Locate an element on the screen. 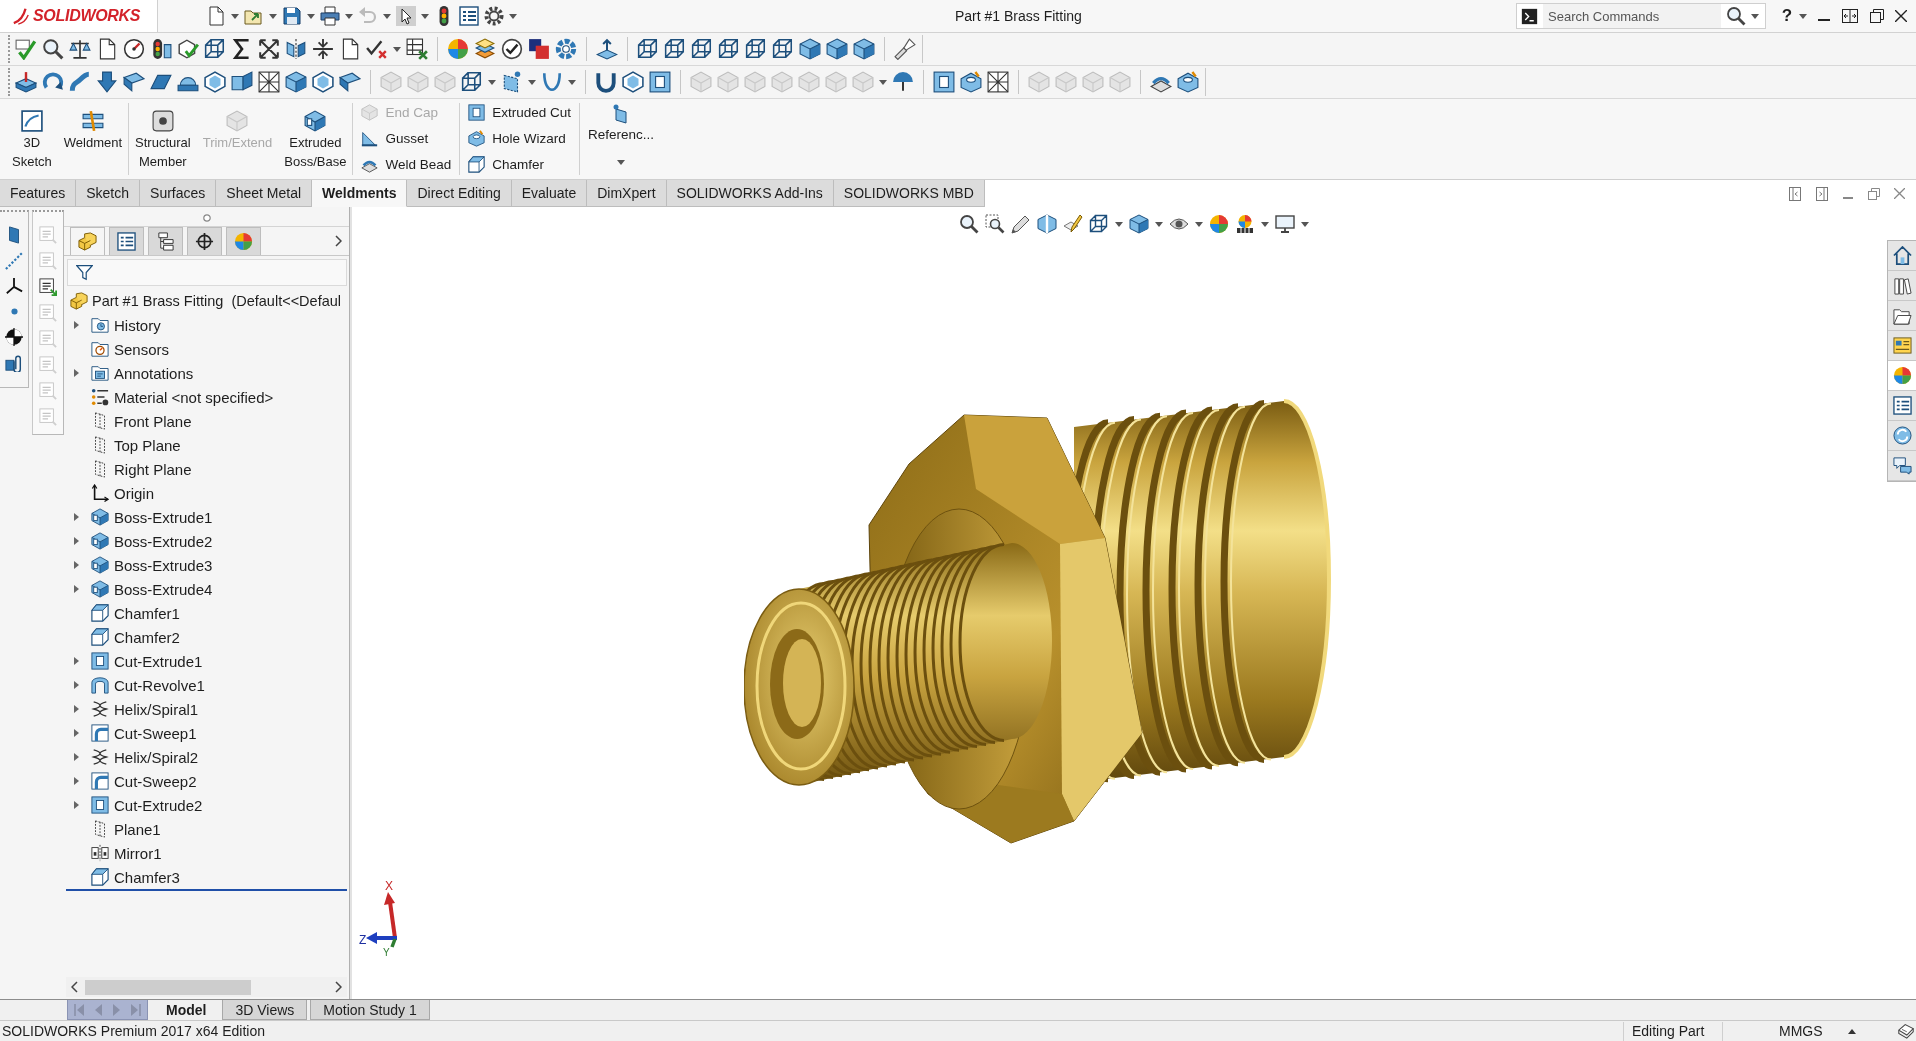 The image size is (1916, 1041). gear-icon is located at coordinates (494, 16).